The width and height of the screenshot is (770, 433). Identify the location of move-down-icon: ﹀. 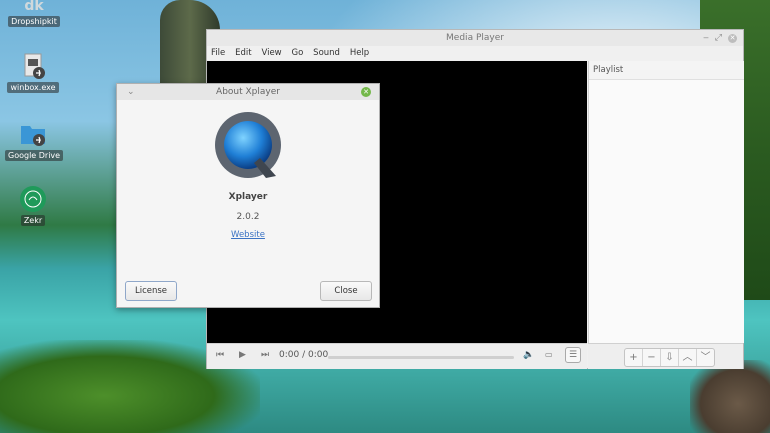
(705, 357).